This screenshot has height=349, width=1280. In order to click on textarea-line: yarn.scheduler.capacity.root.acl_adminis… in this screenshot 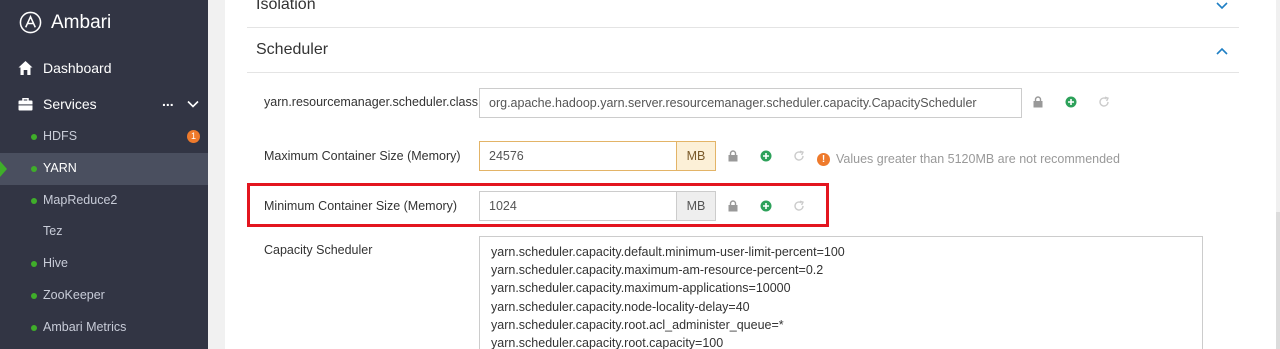, I will do `click(637, 324)`.